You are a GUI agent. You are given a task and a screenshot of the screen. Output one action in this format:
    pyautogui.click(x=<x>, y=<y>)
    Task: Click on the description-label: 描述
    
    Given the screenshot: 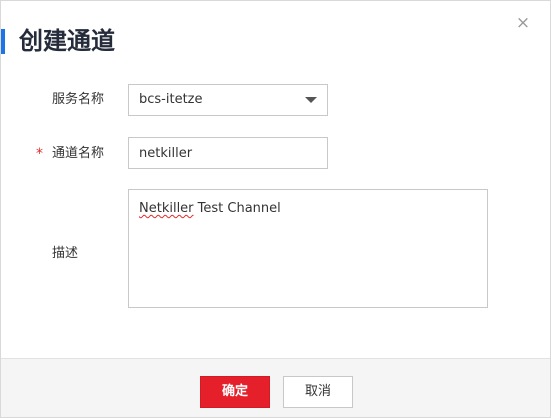 What is the action you would take?
    pyautogui.click(x=65, y=253)
    